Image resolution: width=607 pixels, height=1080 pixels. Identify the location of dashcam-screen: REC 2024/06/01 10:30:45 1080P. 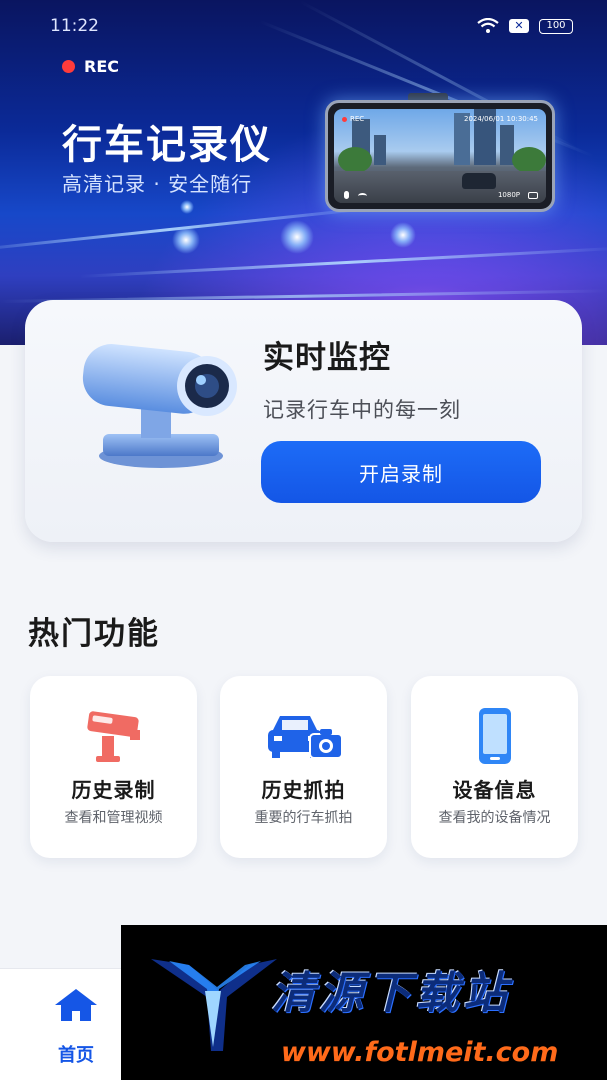
(440, 156).